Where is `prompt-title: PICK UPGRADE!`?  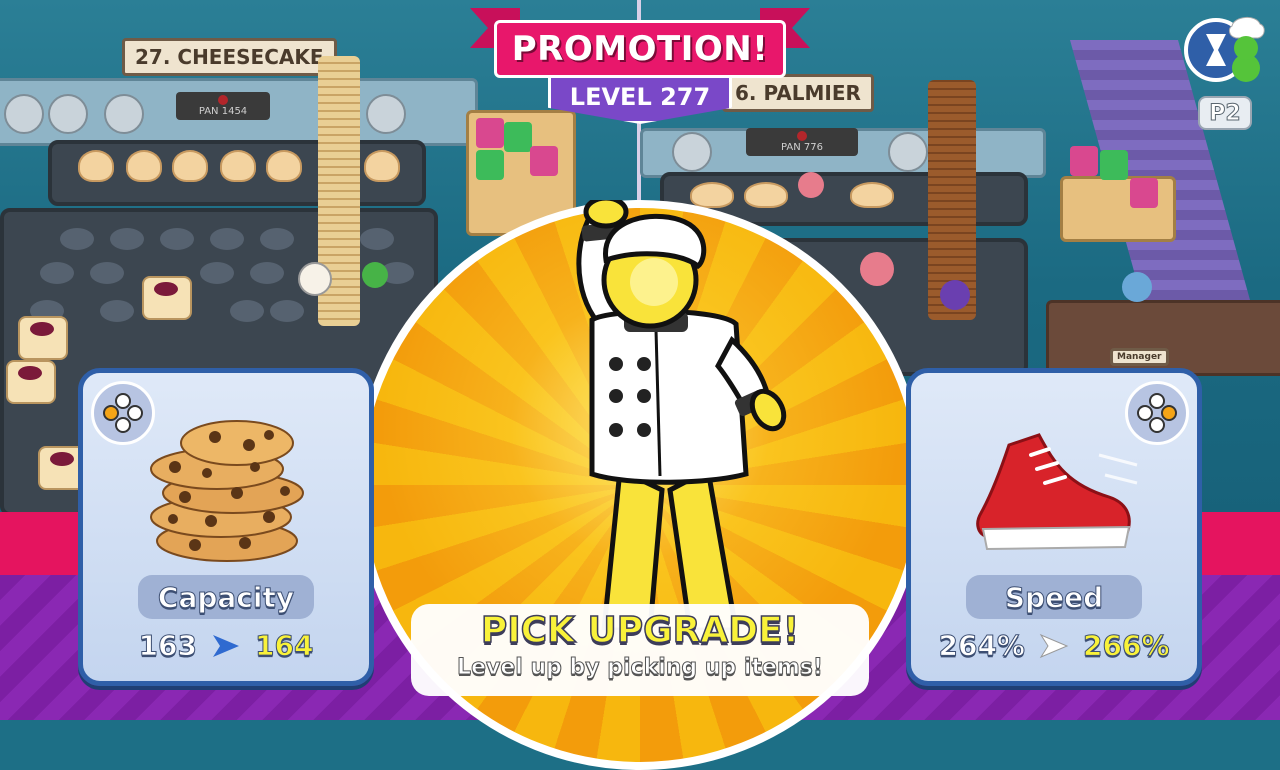 prompt-title: PICK UPGRADE! is located at coordinates (640, 630).